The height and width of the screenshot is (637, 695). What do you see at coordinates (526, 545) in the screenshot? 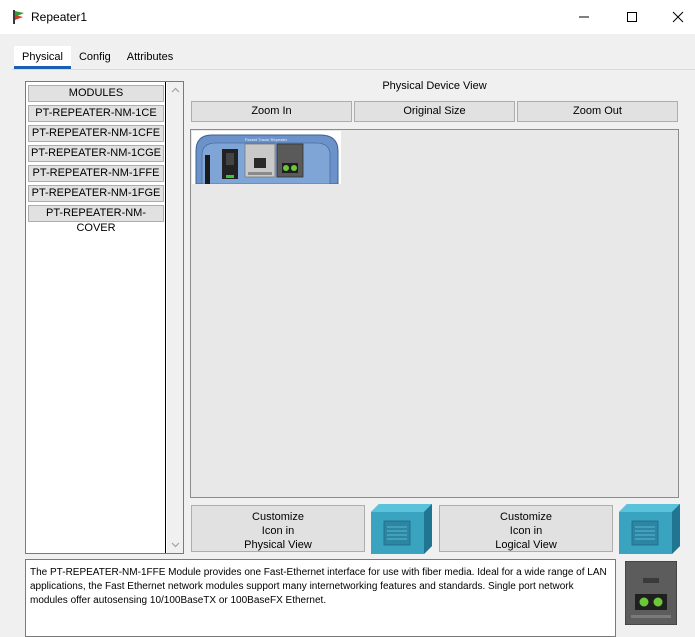
I see `customize-logical-line3: Logical View` at bounding box center [526, 545].